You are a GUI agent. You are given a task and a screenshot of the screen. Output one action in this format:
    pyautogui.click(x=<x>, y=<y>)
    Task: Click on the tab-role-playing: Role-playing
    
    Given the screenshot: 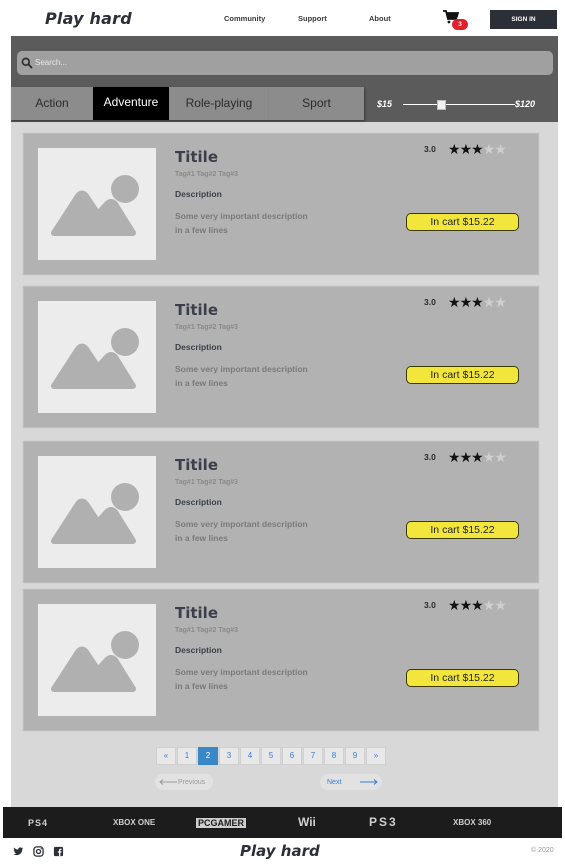 What is the action you would take?
    pyautogui.click(x=219, y=103)
    